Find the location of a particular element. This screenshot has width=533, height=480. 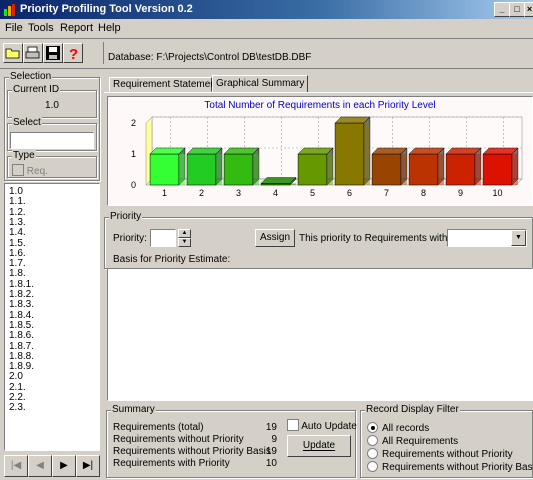

help-button: ? is located at coordinates (73, 53).